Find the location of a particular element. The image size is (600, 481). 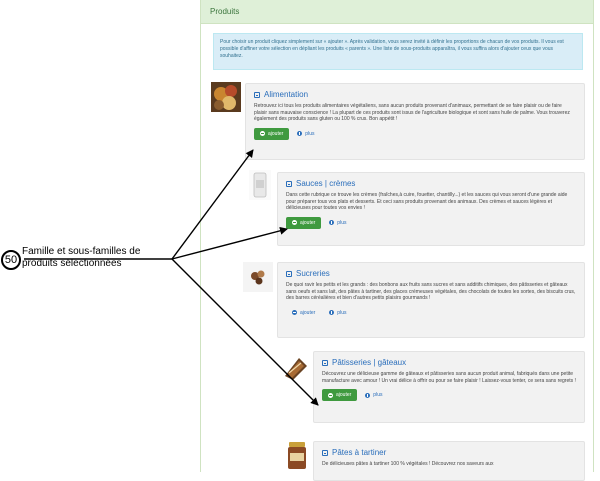

annotation-number: 50 is located at coordinates (11, 260).